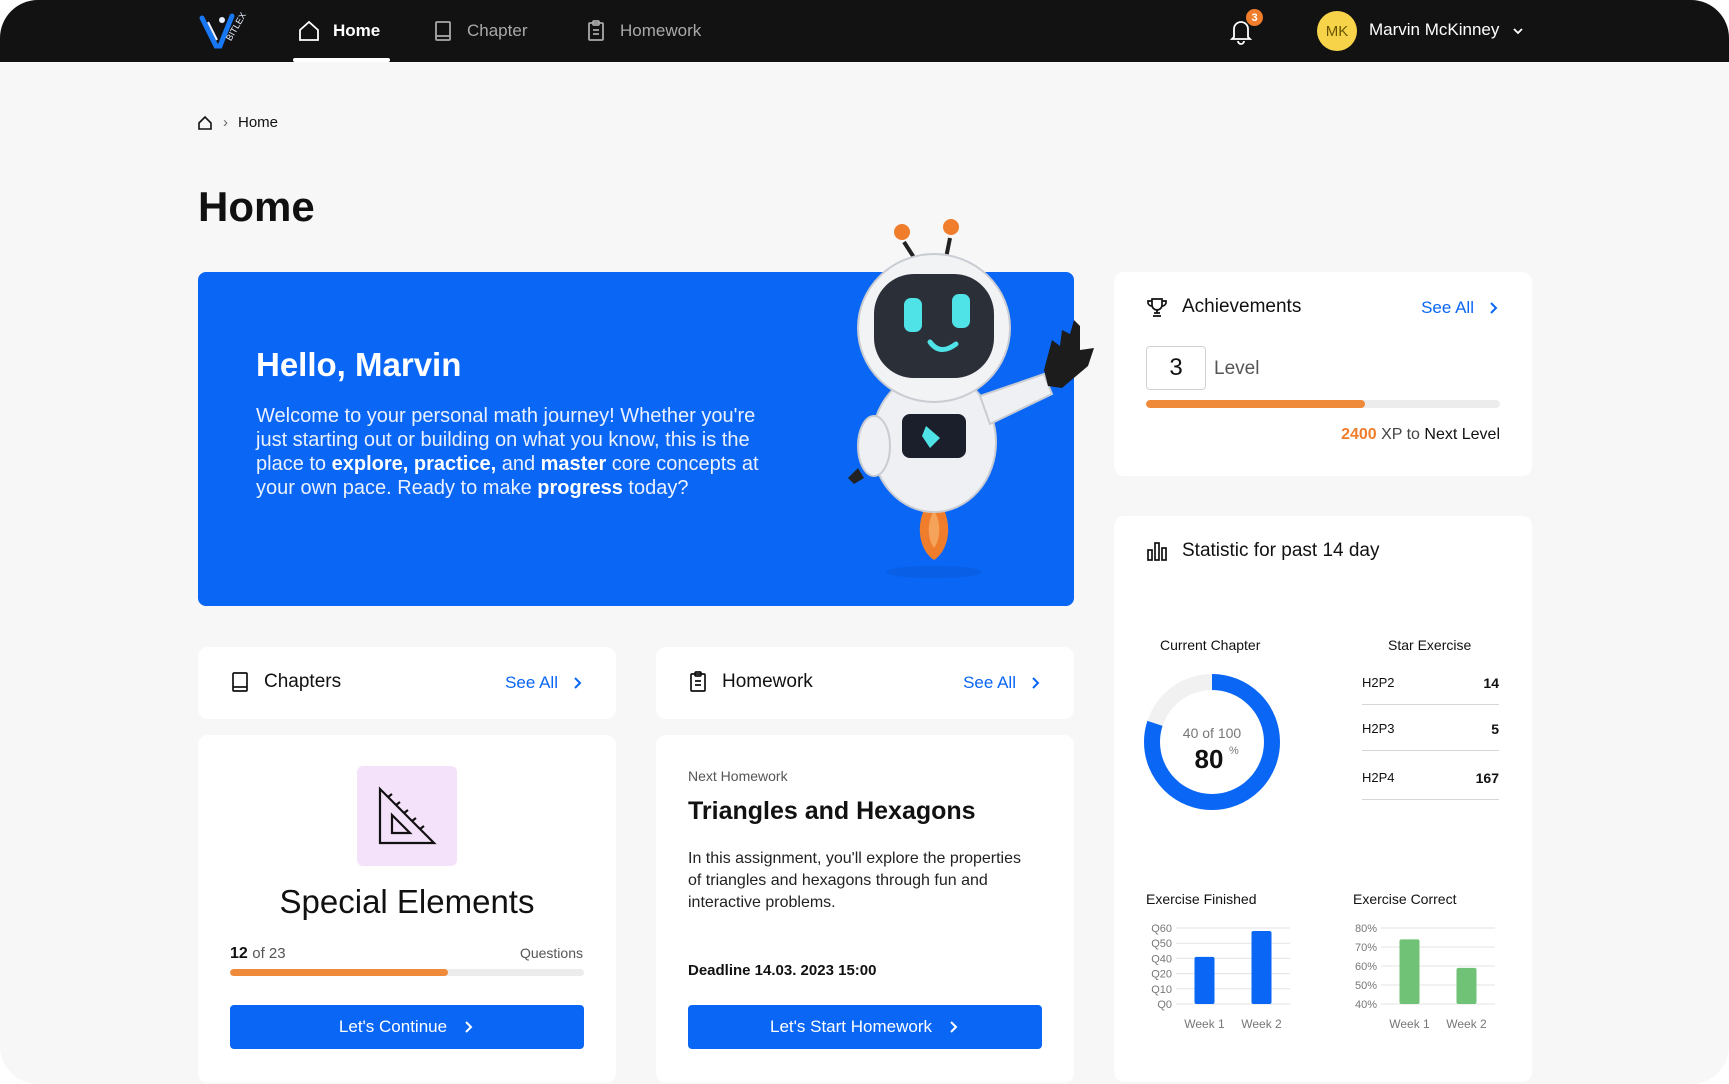  I want to click on statistics-header: Statistic for past 14 day, so click(1263, 551).